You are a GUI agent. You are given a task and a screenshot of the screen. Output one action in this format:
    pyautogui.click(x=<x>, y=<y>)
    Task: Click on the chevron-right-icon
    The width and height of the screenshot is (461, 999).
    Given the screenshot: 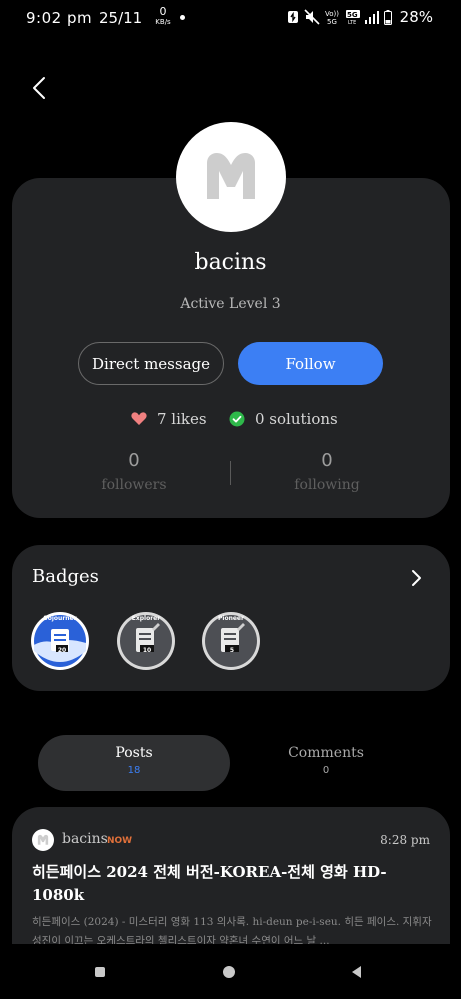 What is the action you would take?
    pyautogui.click(x=416, y=578)
    